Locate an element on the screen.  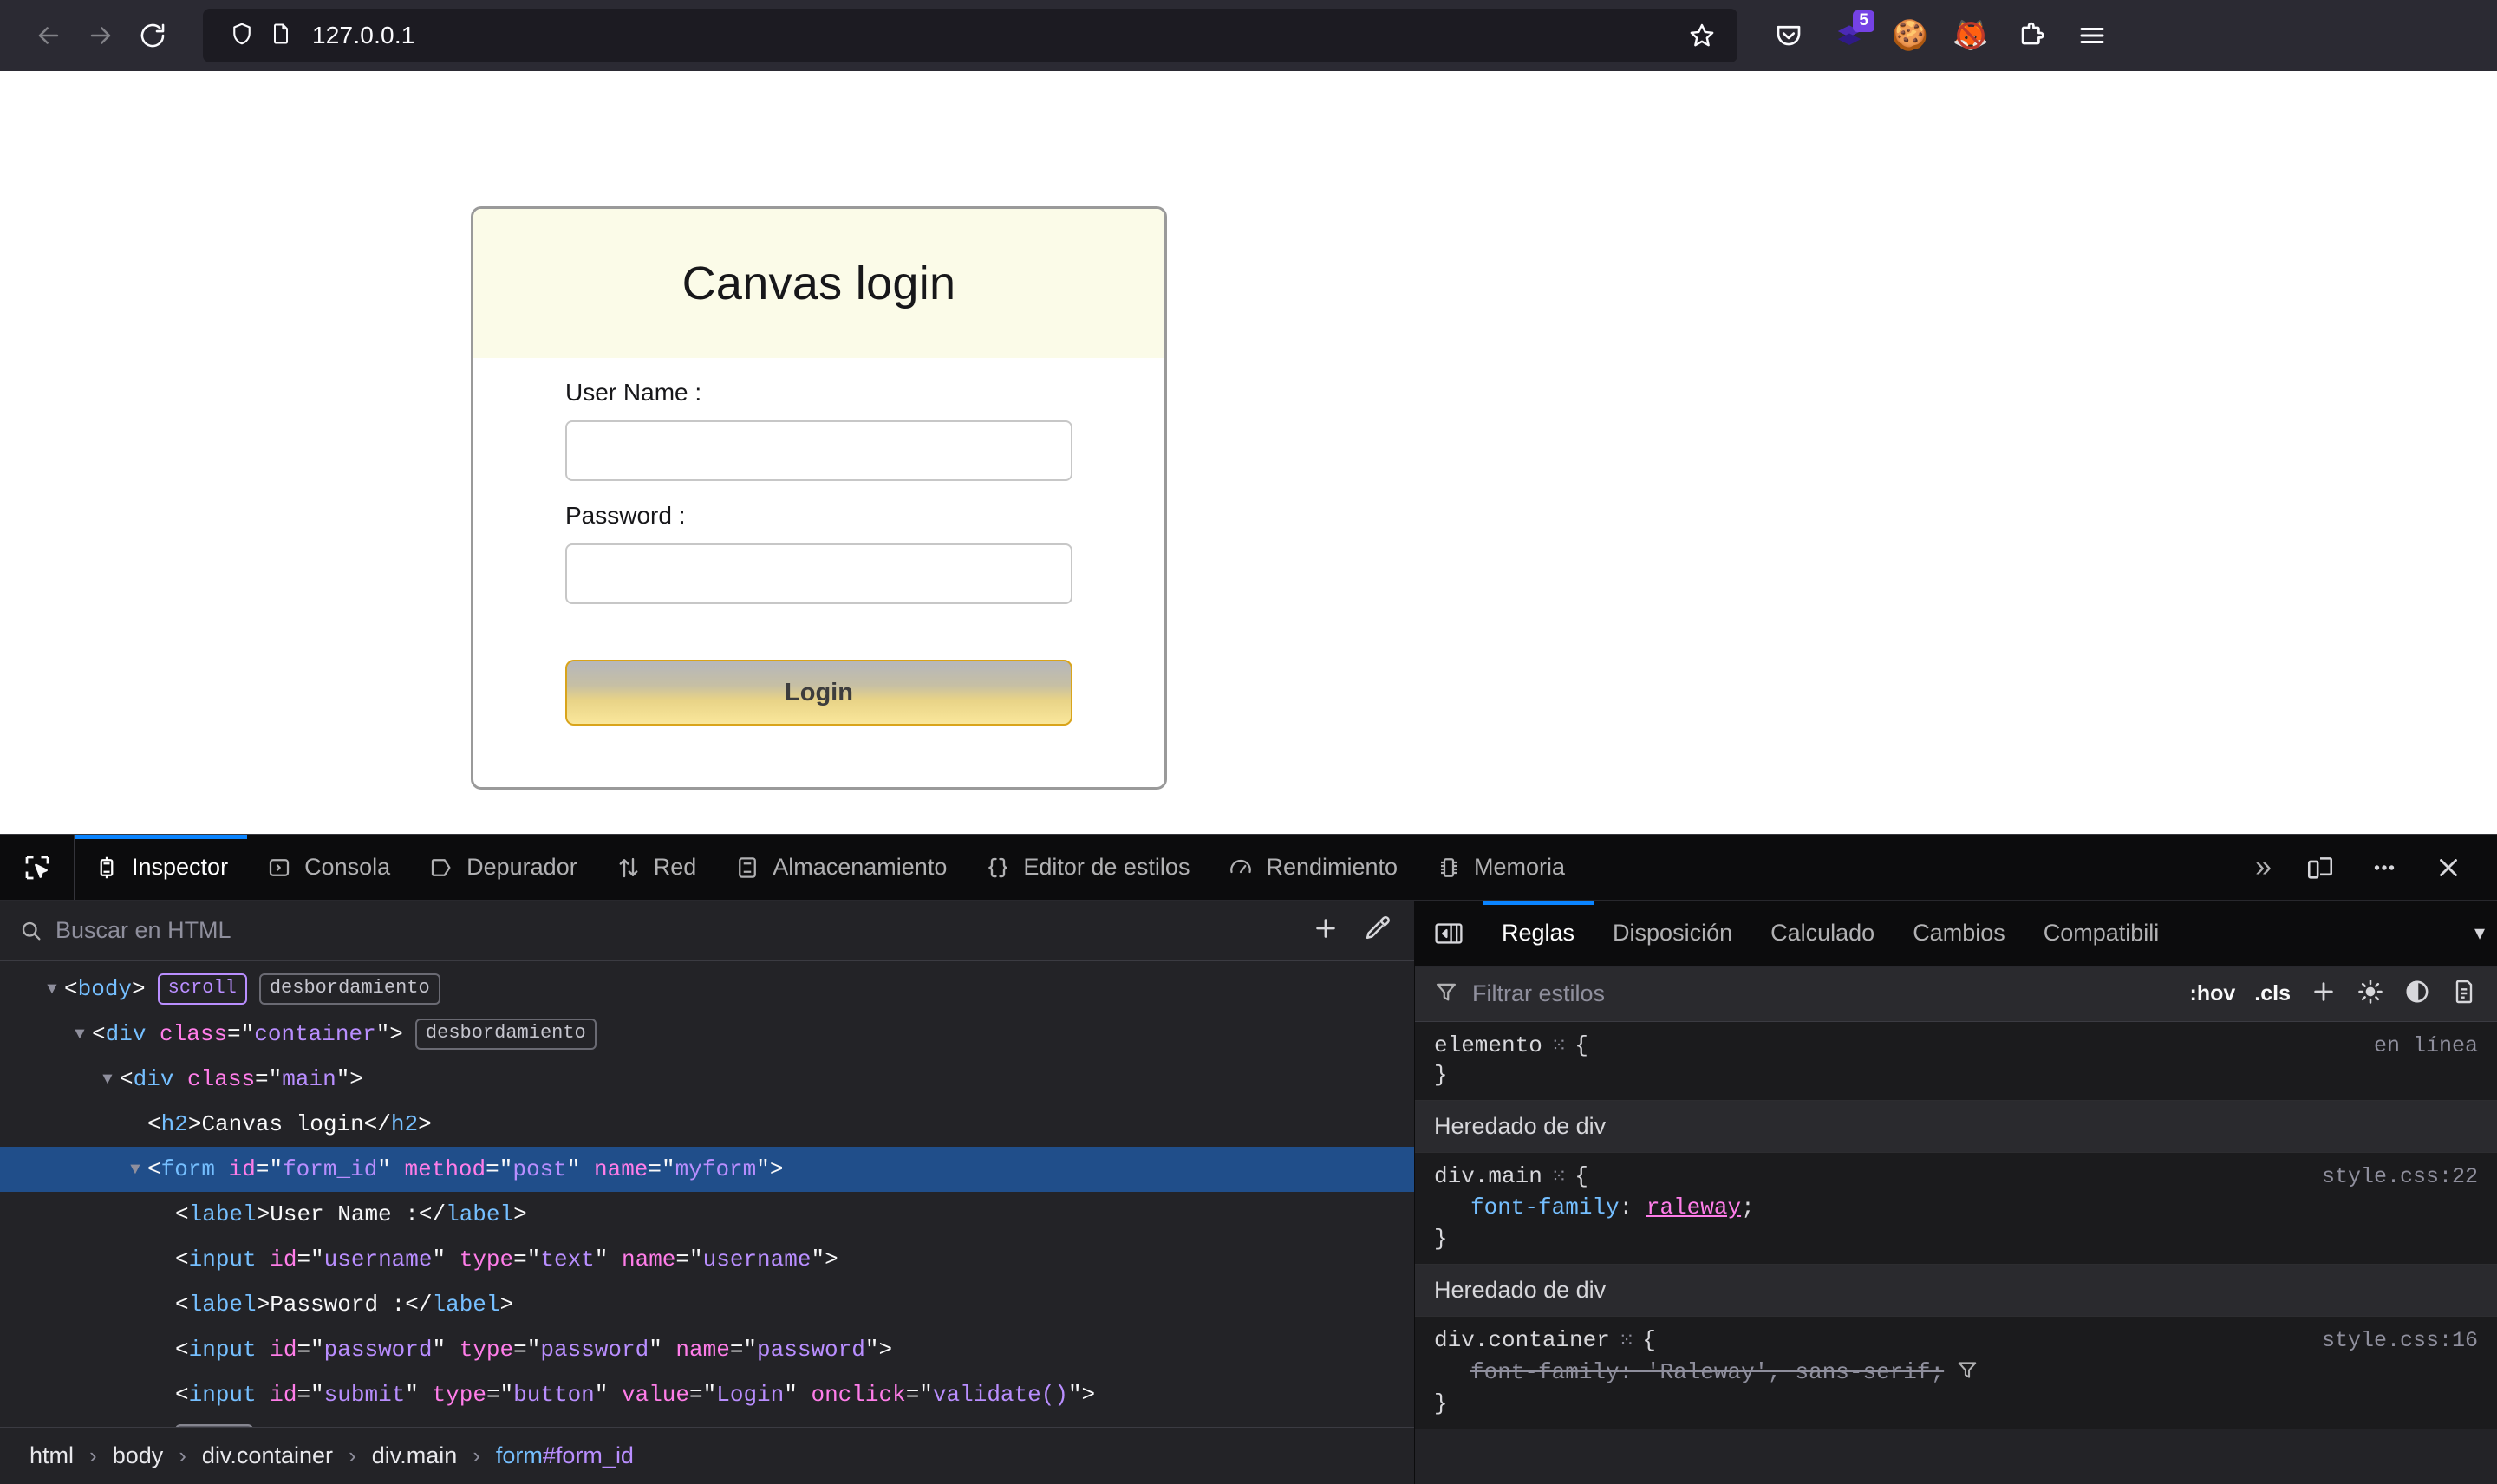
tab-memoria: Memoria is located at coordinates (1500, 867).